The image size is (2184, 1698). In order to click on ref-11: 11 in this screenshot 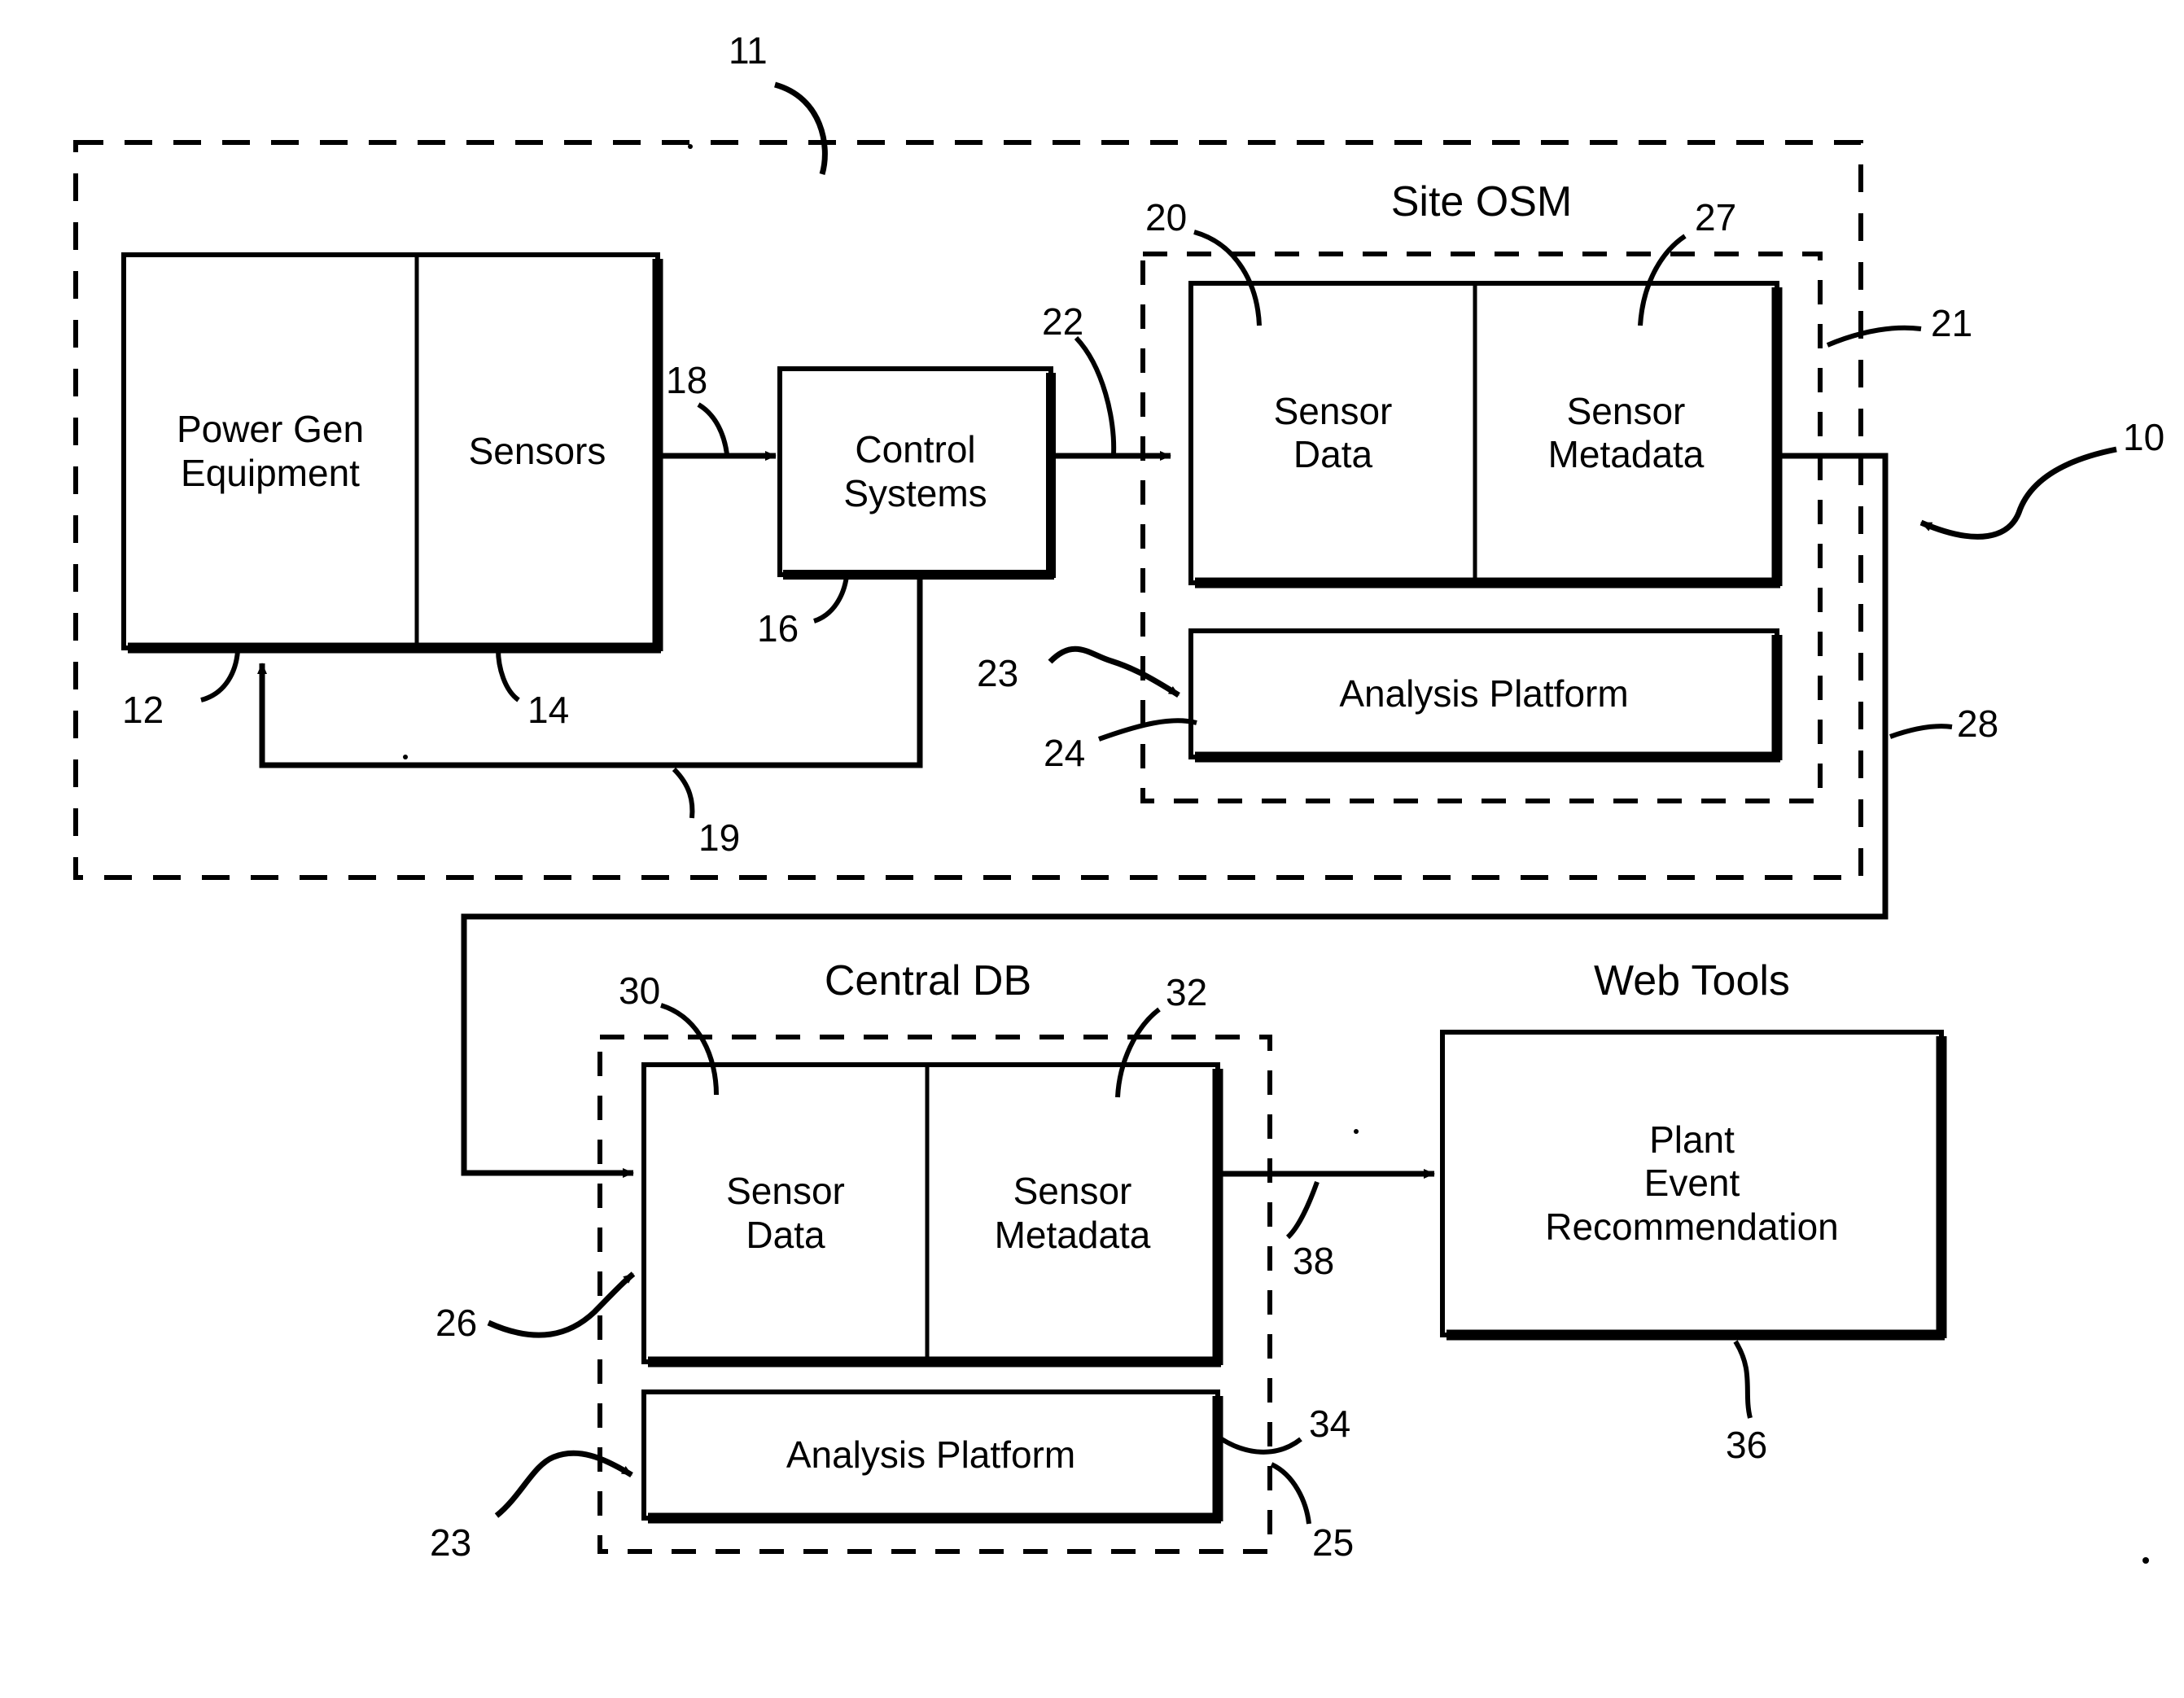, I will do `click(748, 50)`.